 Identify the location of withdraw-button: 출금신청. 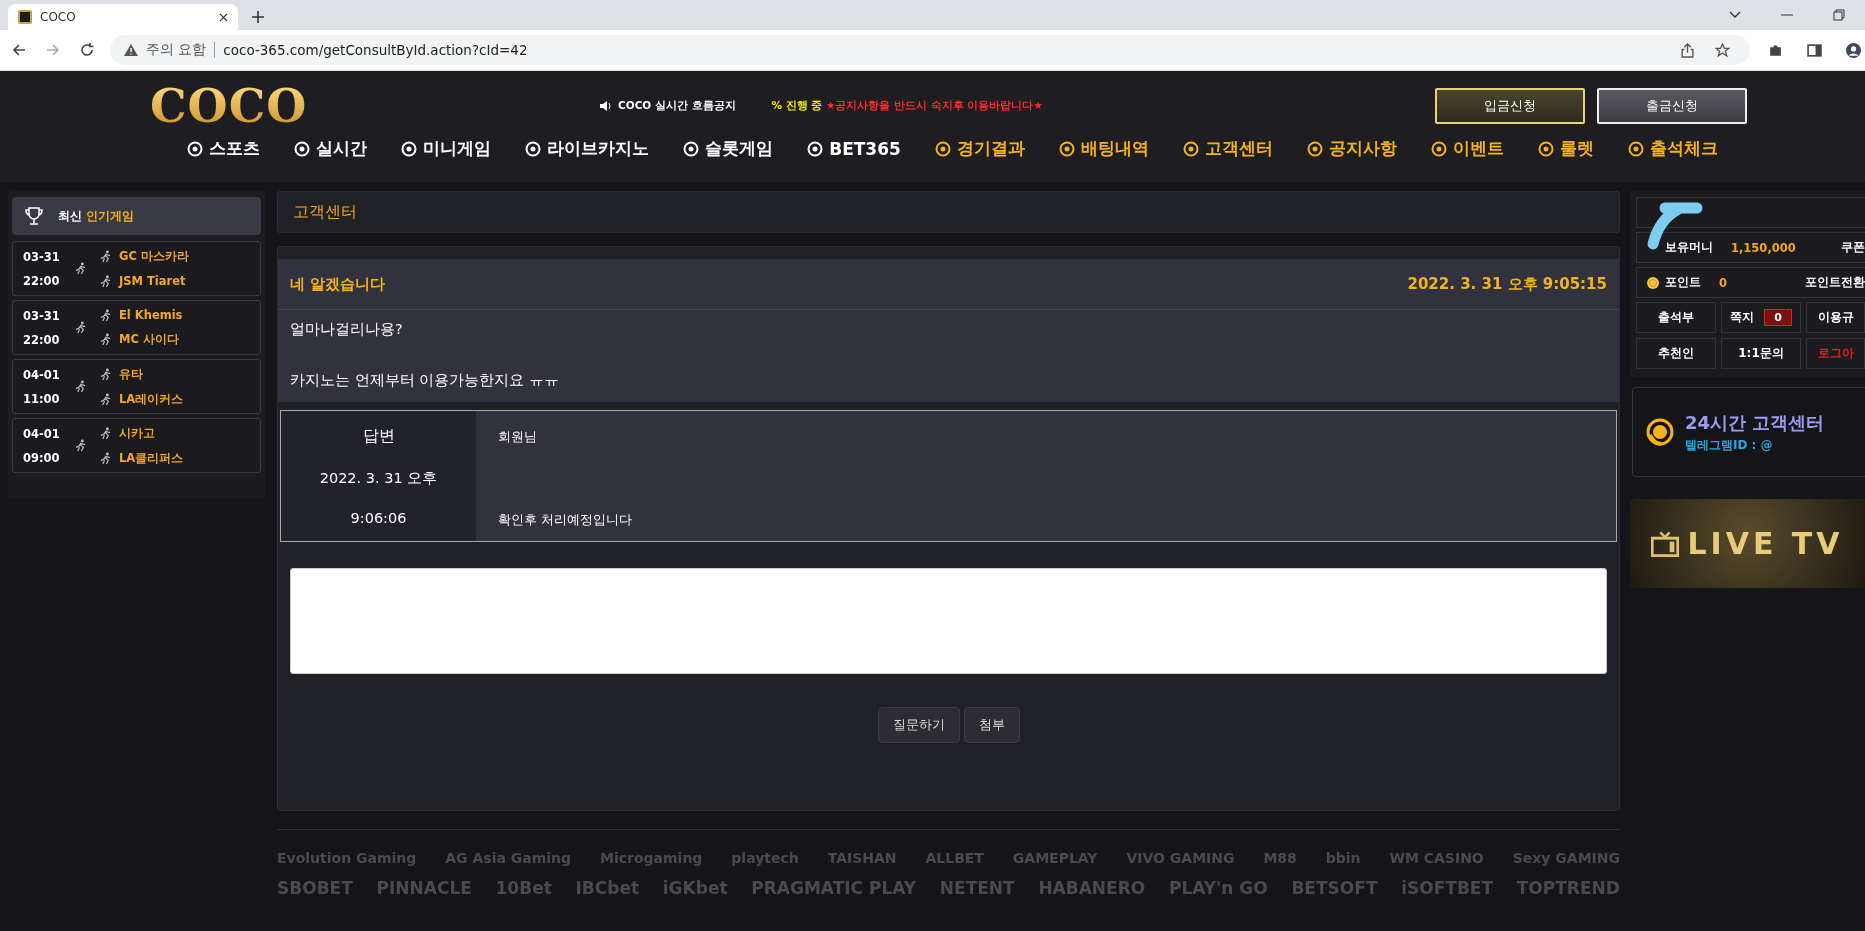
(1672, 106).